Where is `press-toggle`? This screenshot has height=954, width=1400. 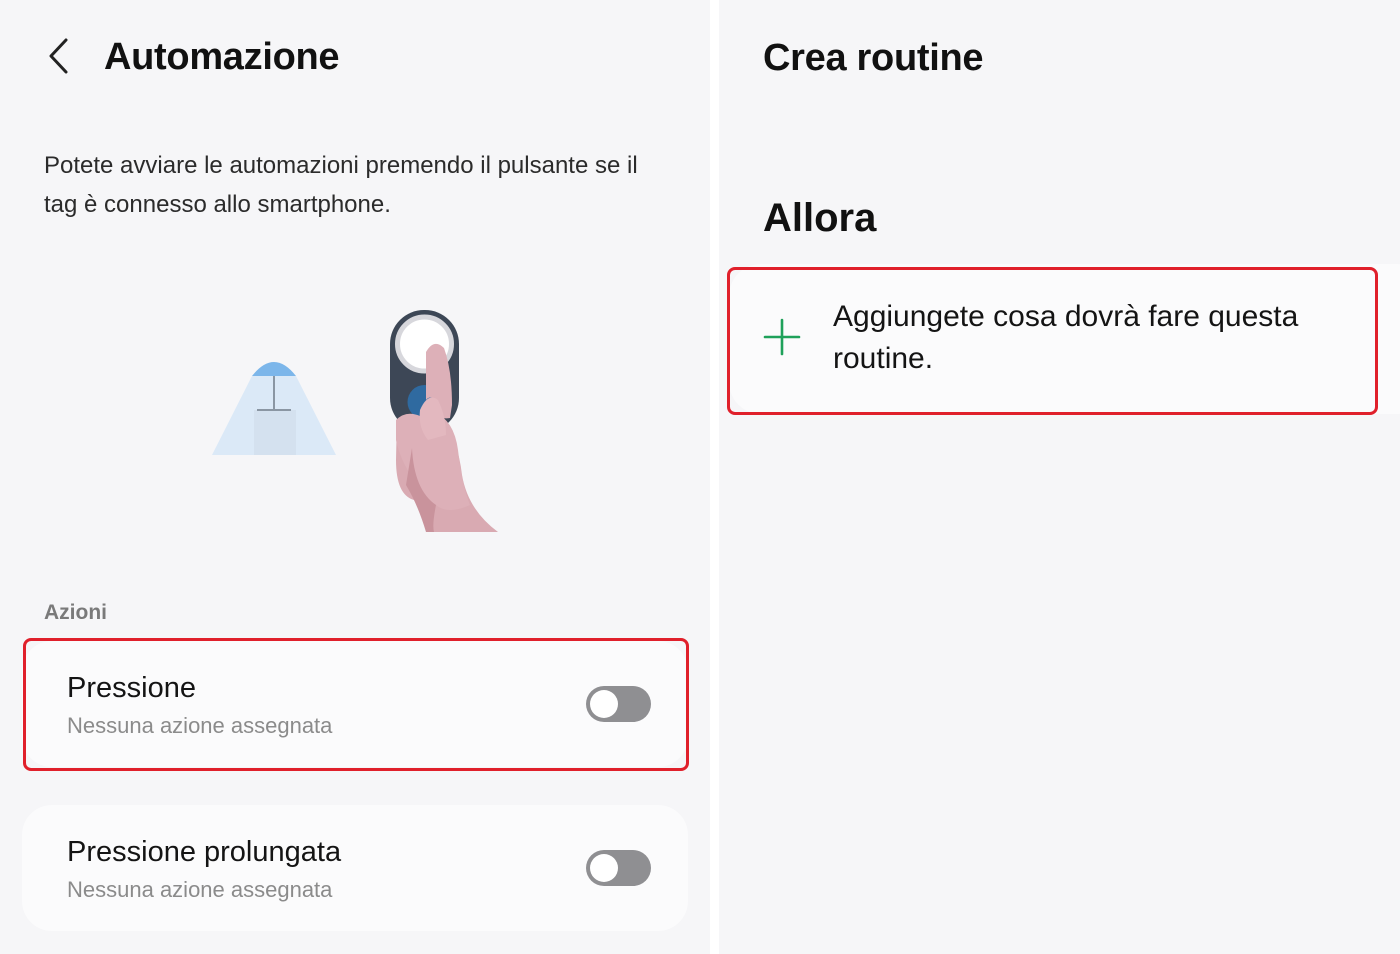
press-toggle is located at coordinates (618, 704).